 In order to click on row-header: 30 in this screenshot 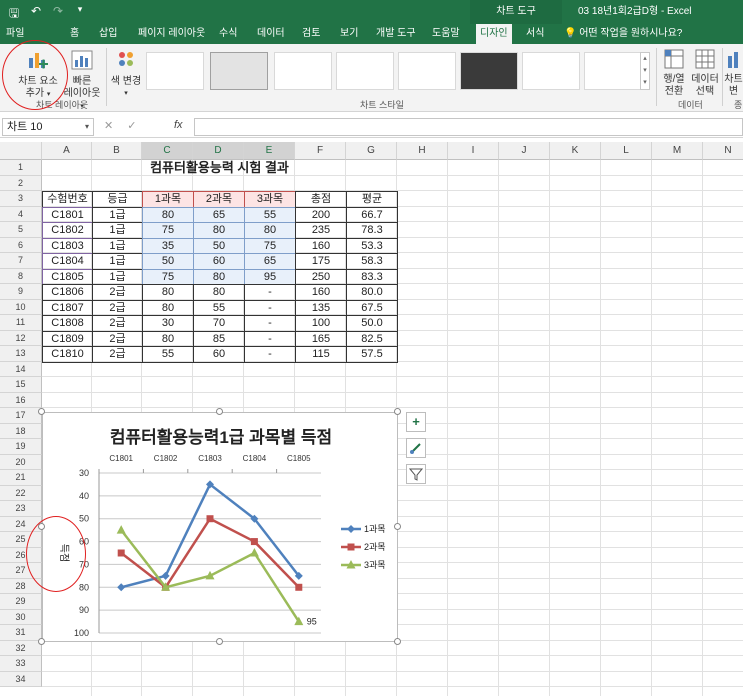, I will do `click(21, 617)`.